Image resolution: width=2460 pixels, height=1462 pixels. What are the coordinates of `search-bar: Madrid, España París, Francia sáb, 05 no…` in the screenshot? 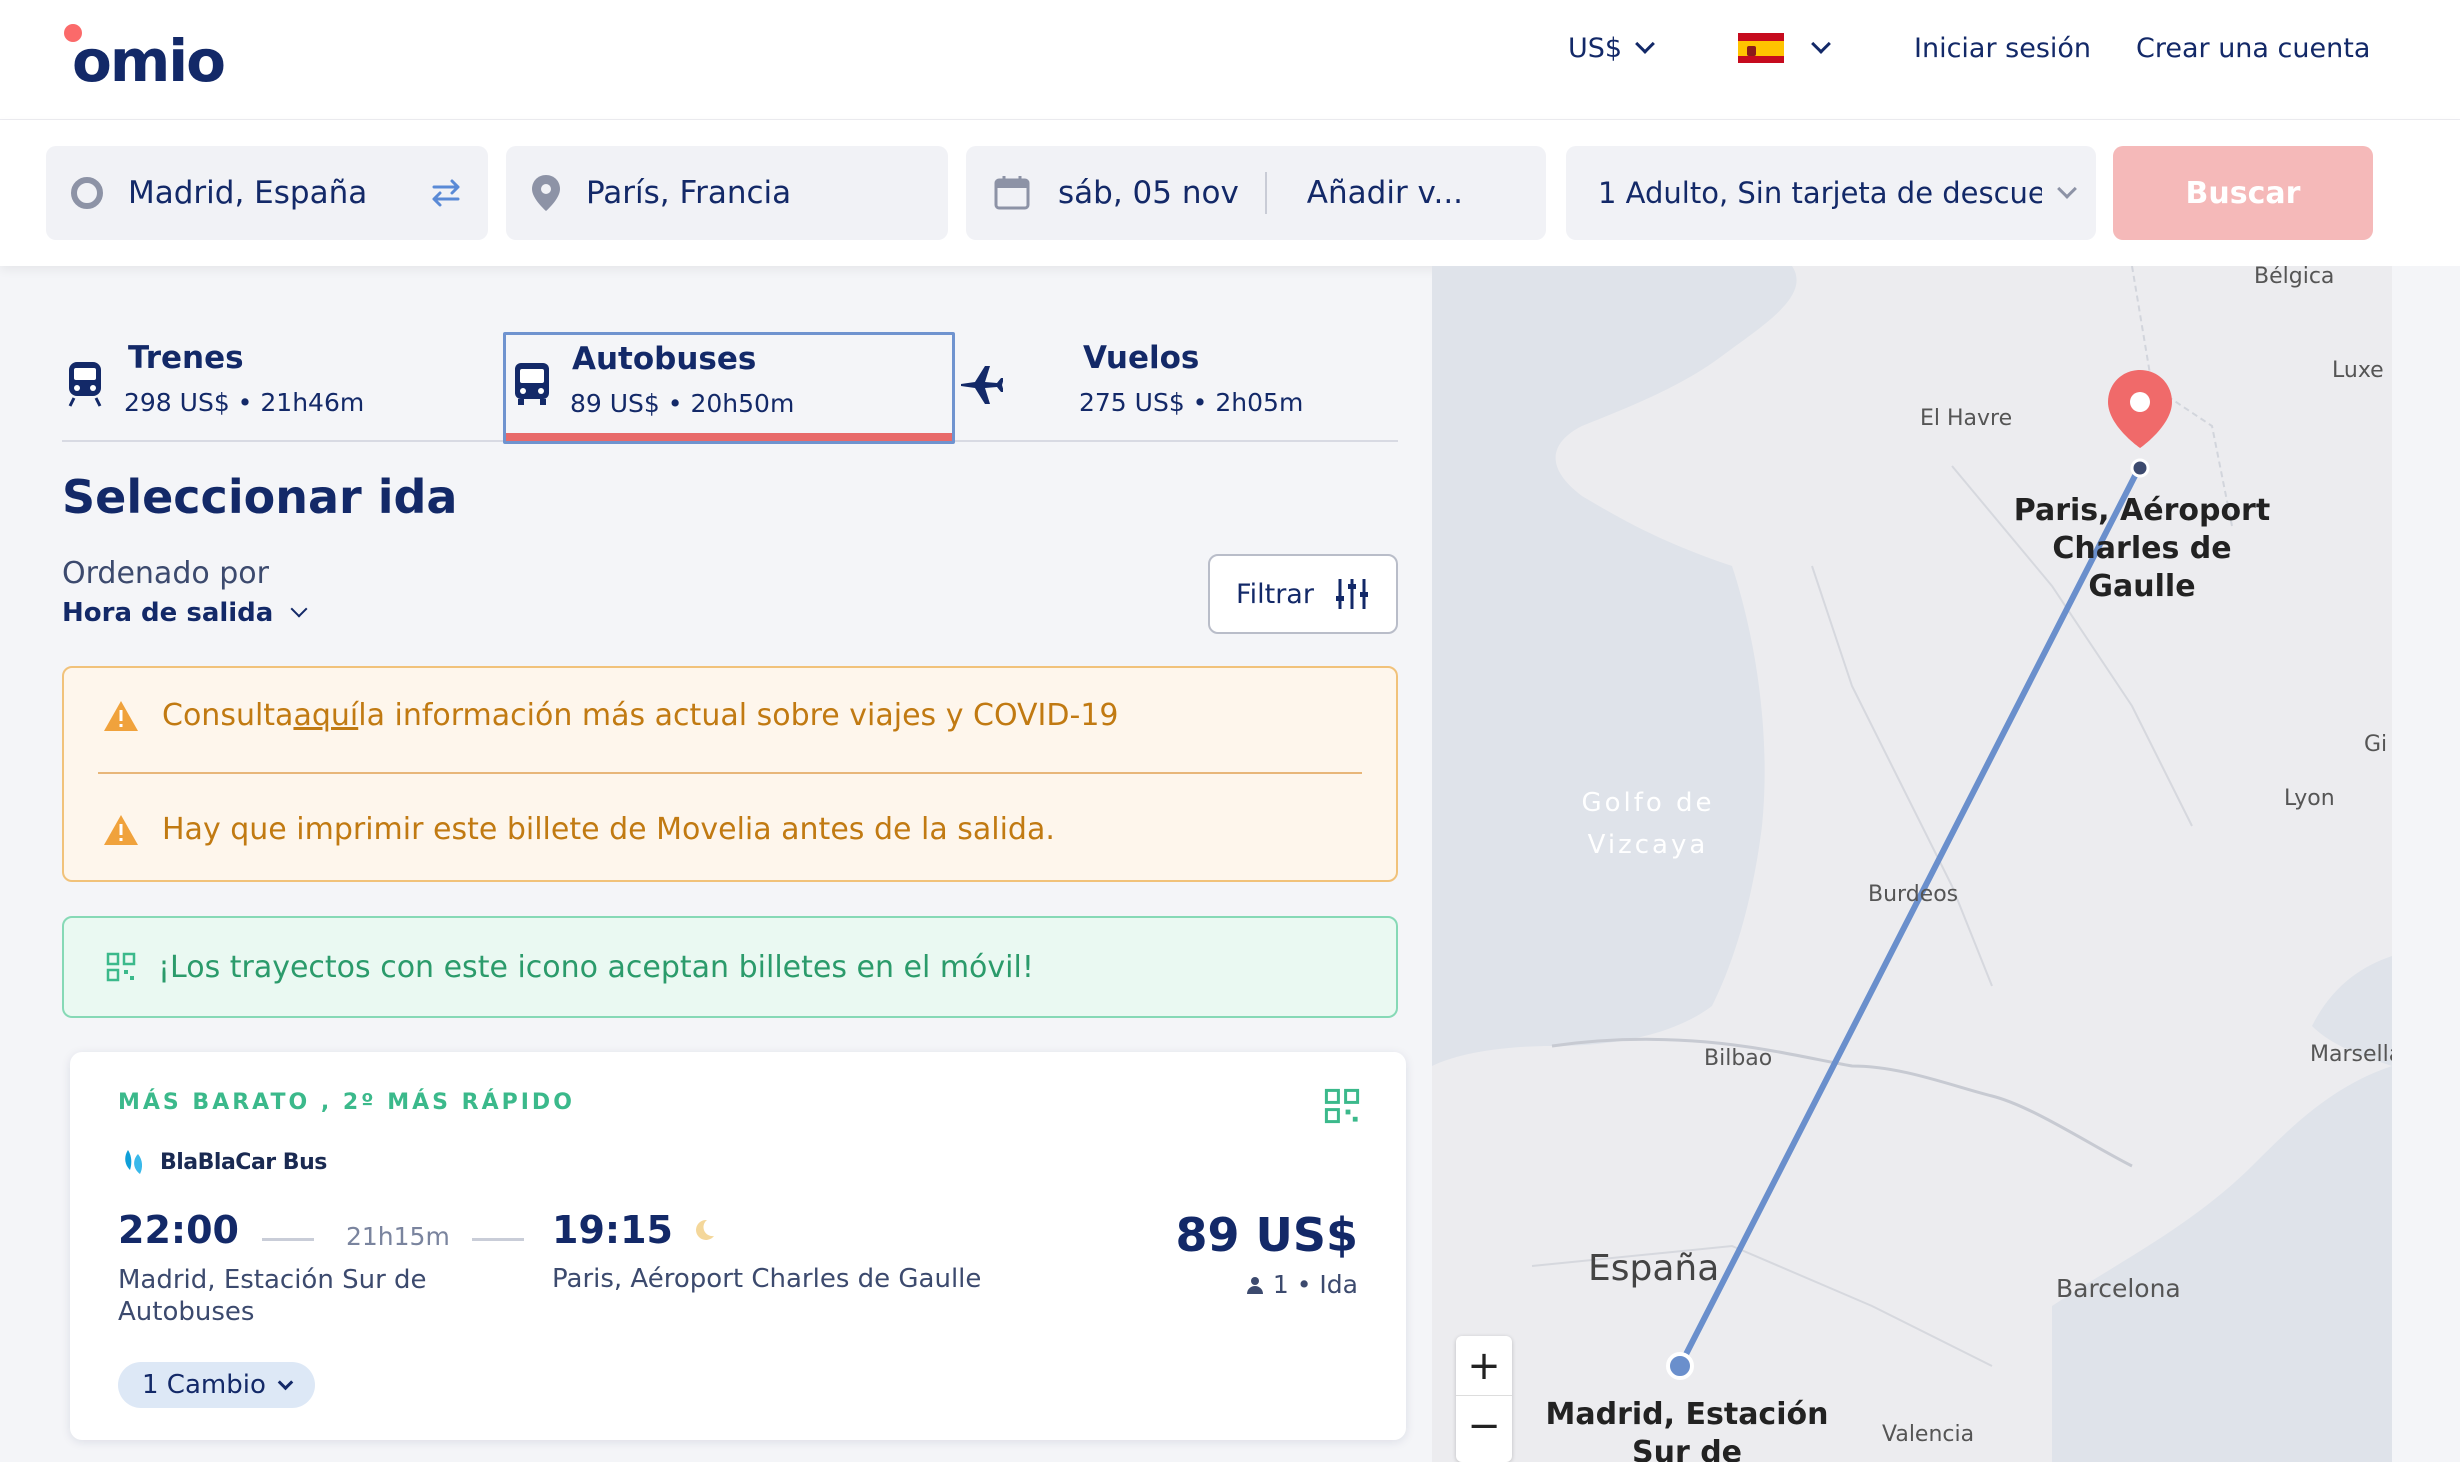 It's located at (1230, 193).